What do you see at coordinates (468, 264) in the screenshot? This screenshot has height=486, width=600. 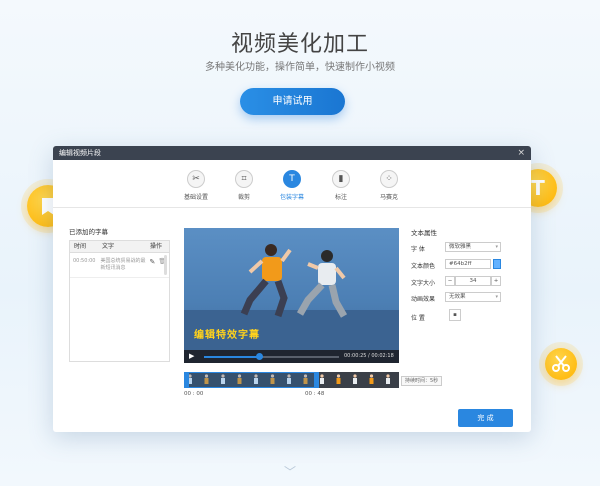 I see `color-input: #64b2ff` at bounding box center [468, 264].